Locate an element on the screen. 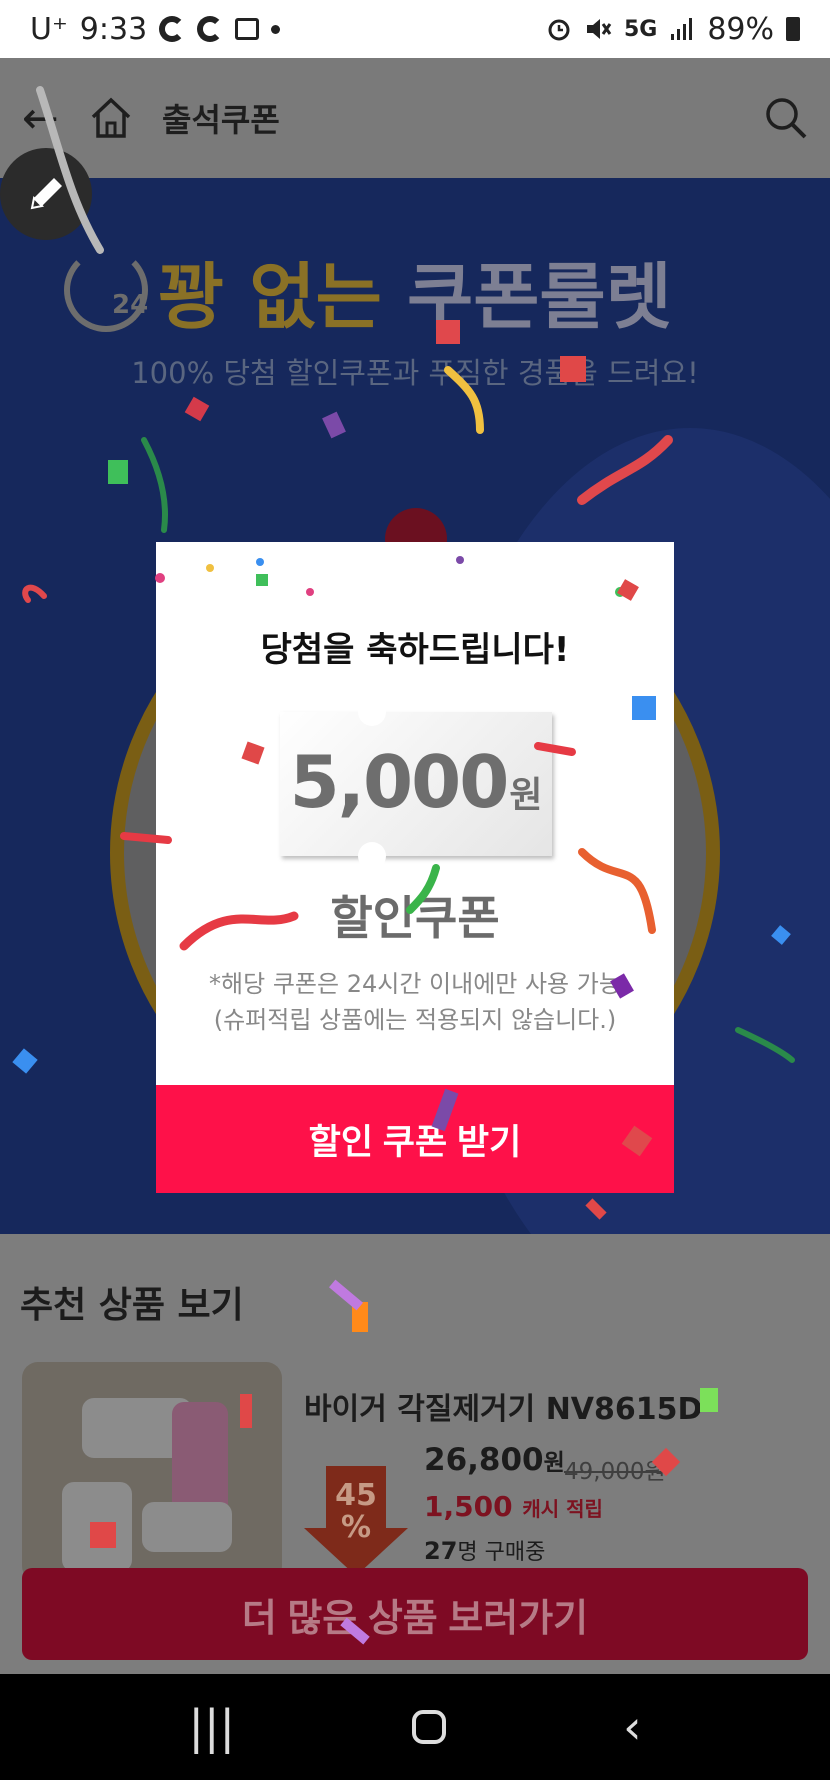 The height and width of the screenshot is (1780, 830). nav-back-icon: ‹ is located at coordinates (632, 1727).